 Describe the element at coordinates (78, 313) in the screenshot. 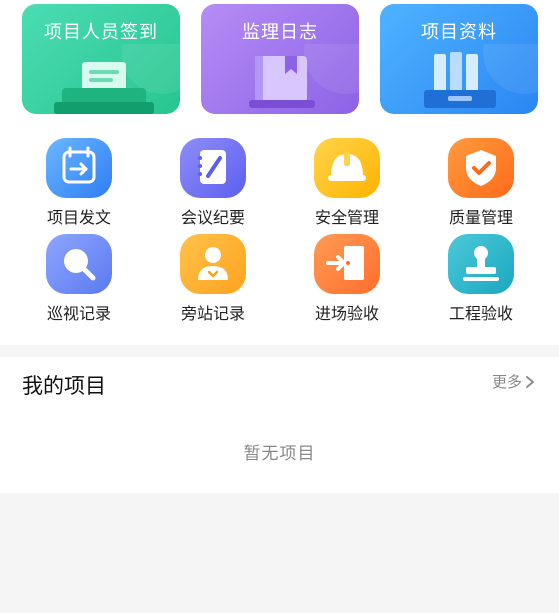

I see `grid-item-label: 巡视记录` at that location.